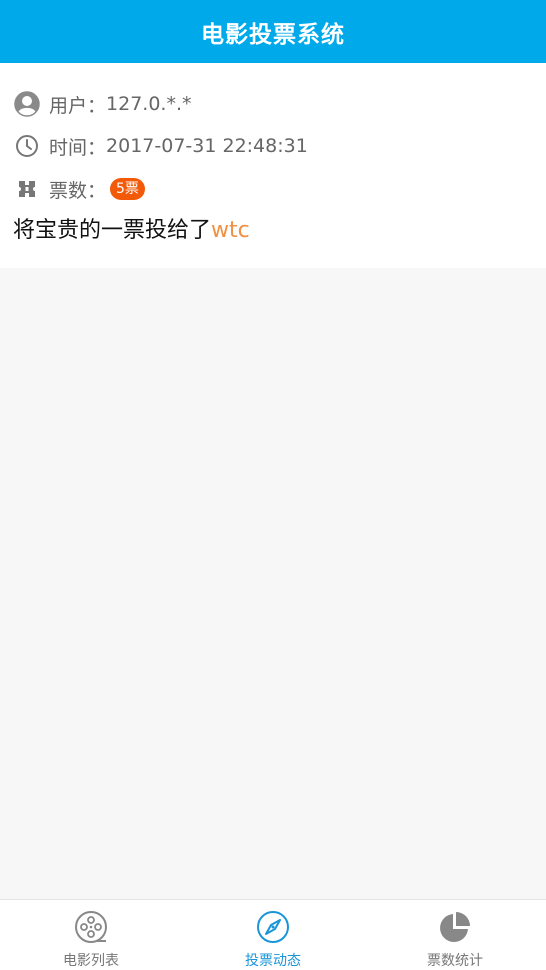 Image resolution: width=546 pixels, height=970 pixels. I want to click on time-value: 2017-07-31 22:48:31, so click(207, 146).